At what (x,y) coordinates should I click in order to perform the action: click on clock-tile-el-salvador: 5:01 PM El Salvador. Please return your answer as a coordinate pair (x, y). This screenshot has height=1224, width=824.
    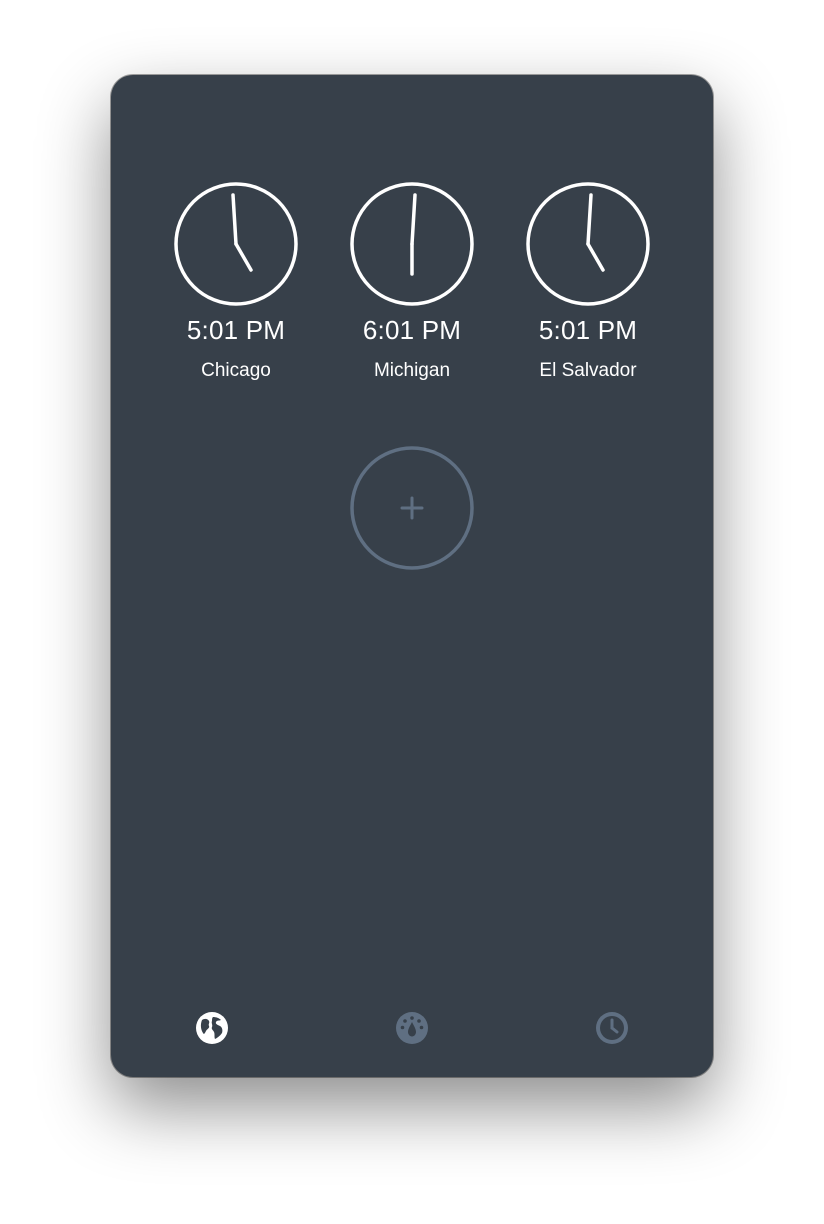
    Looking at the image, I should click on (588, 286).